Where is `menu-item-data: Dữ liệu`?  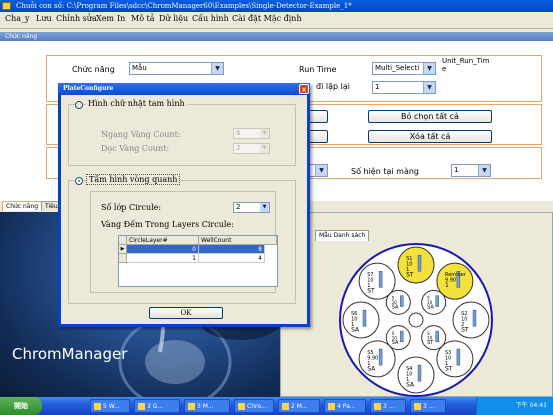 menu-item-data: Dữ liệu is located at coordinates (173, 18).